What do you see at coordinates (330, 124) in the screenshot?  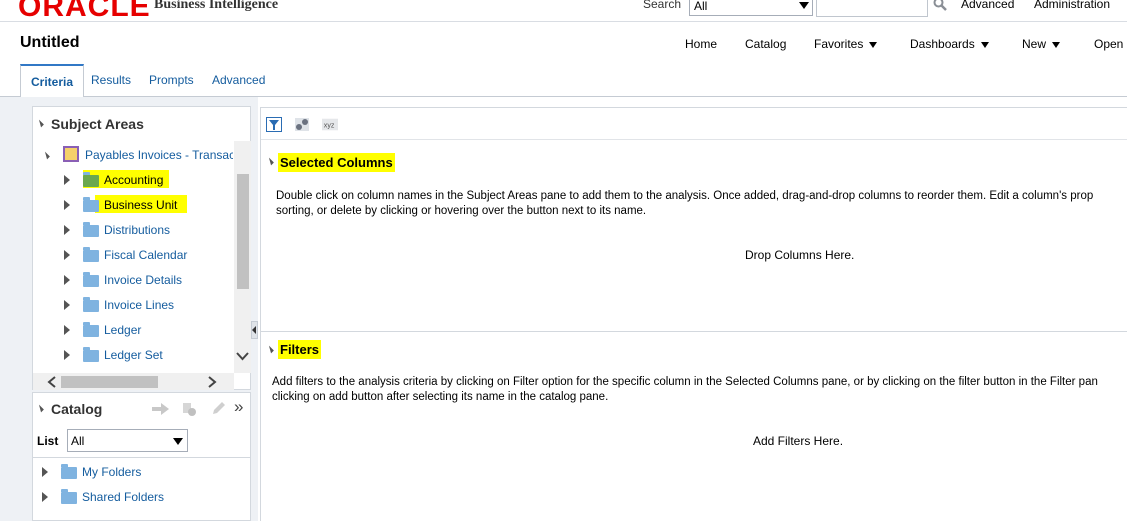 I see `sql-icon: xyz` at bounding box center [330, 124].